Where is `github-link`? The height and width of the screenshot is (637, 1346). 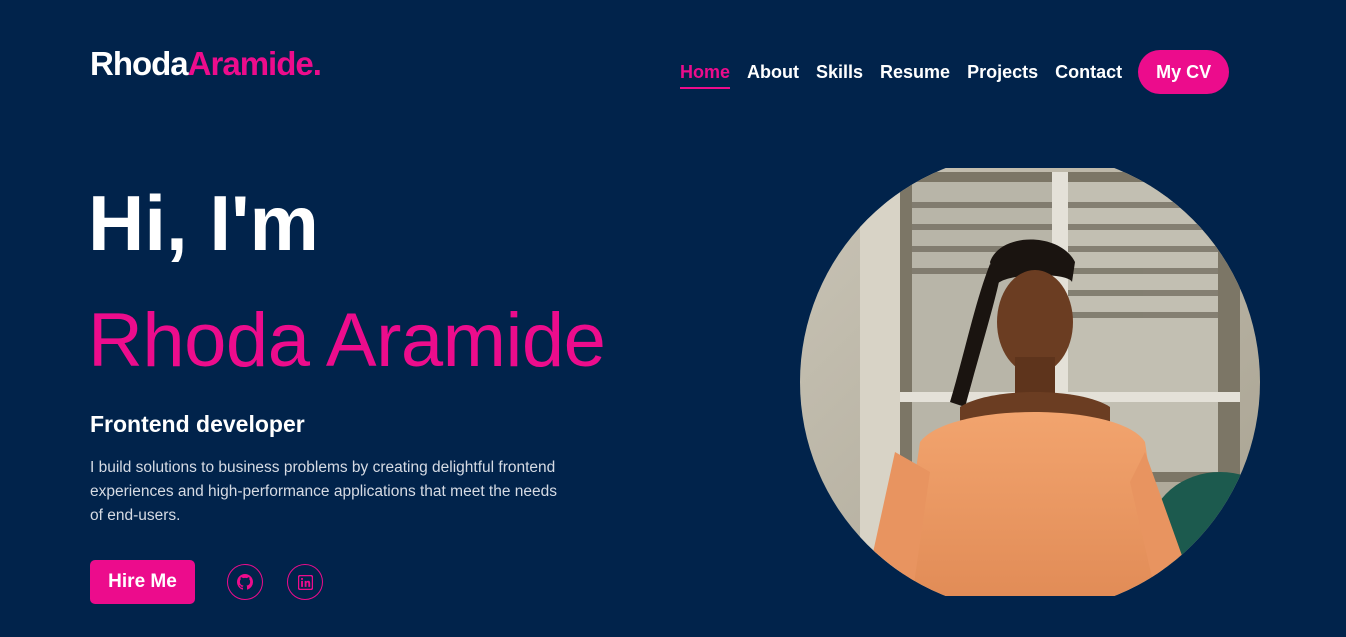
github-link is located at coordinates (245, 582).